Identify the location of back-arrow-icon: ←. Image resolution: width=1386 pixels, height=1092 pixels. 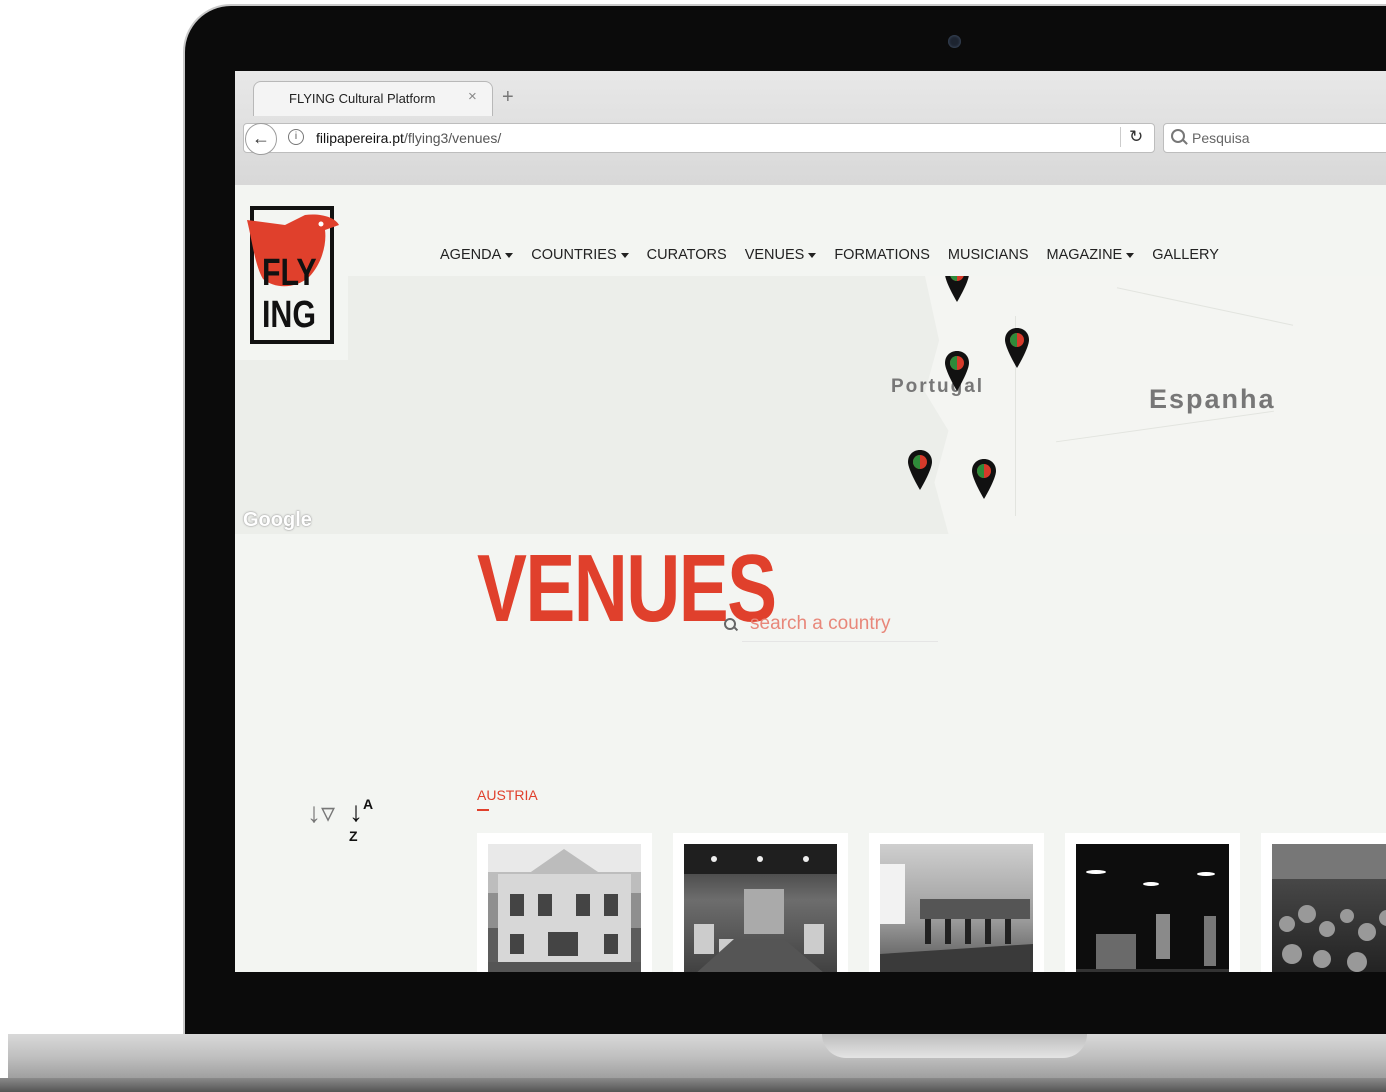
(261, 139).